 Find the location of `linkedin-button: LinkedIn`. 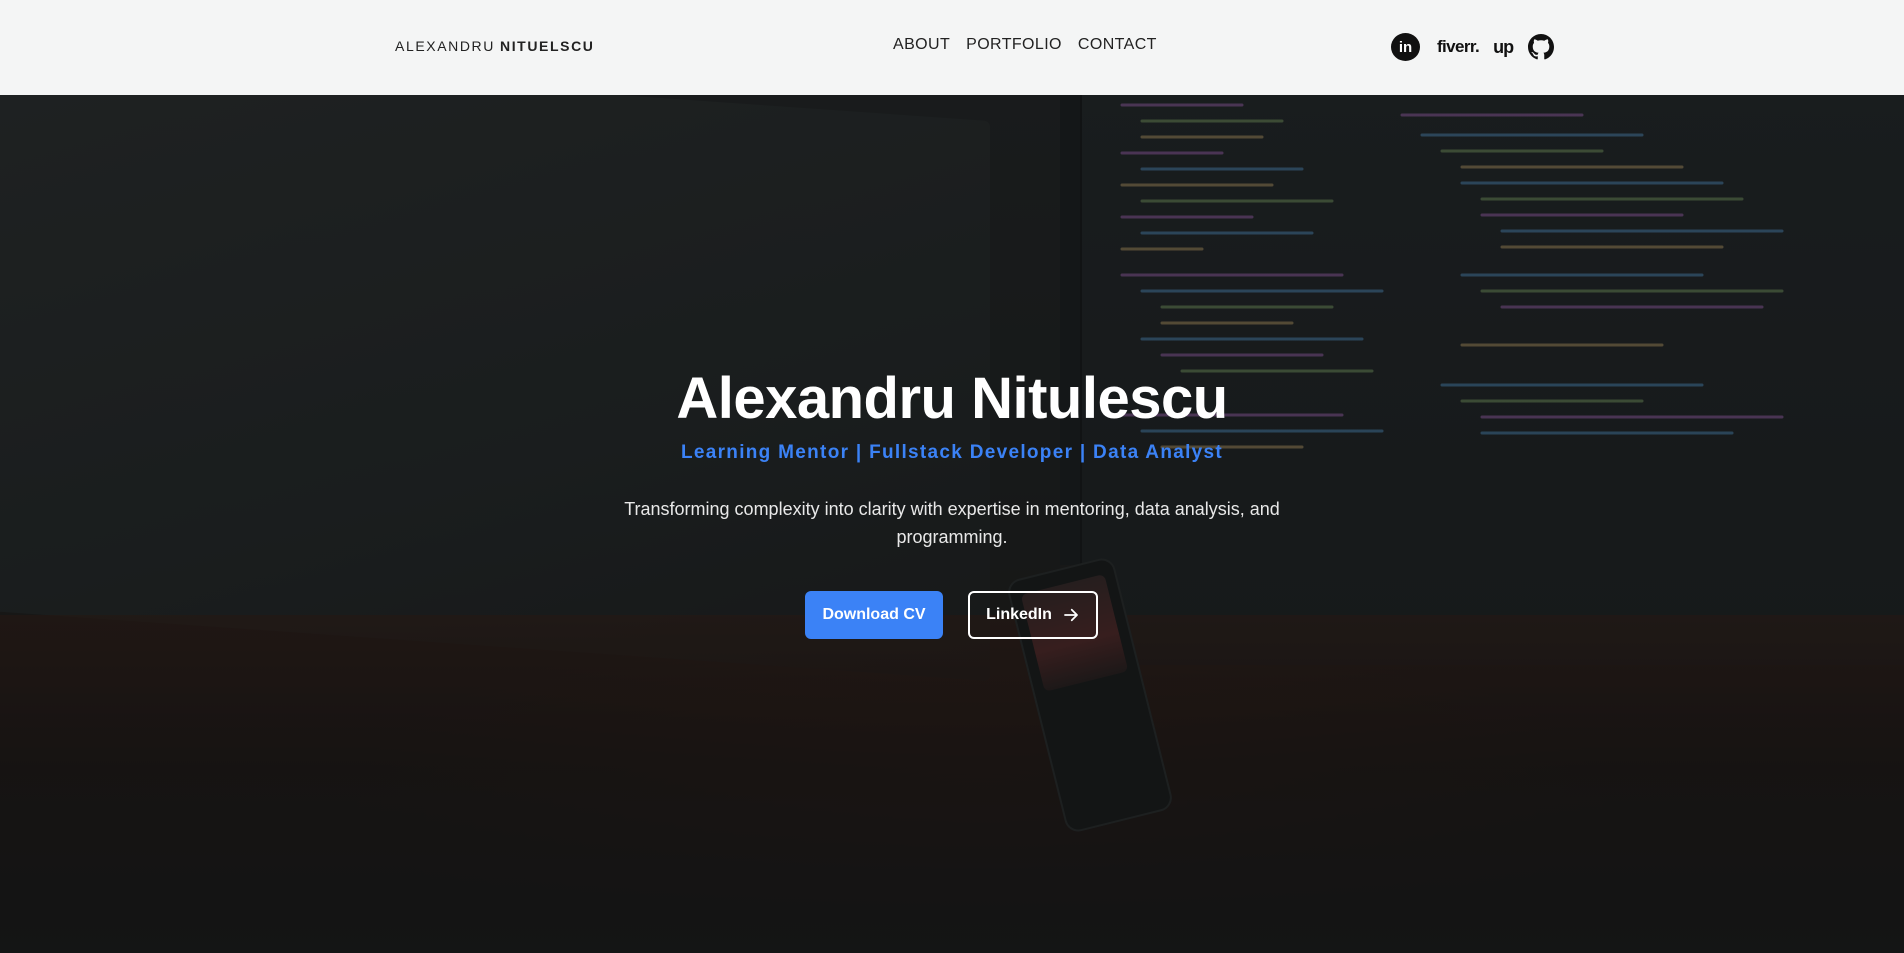

linkedin-button: LinkedIn is located at coordinates (1033, 615).